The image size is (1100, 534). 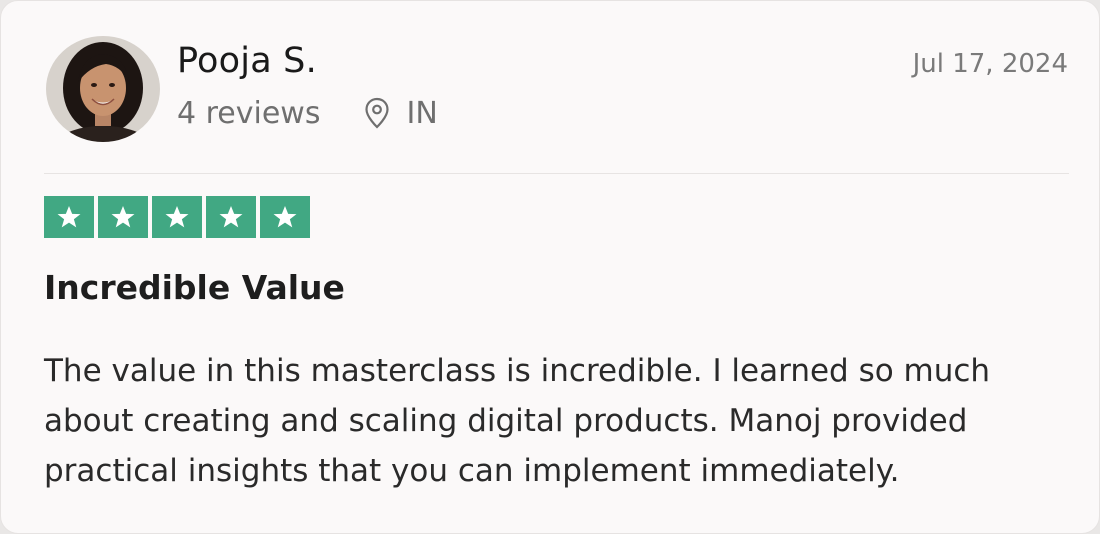 I want to click on review-date: Jul 17, 2024, so click(x=990, y=64).